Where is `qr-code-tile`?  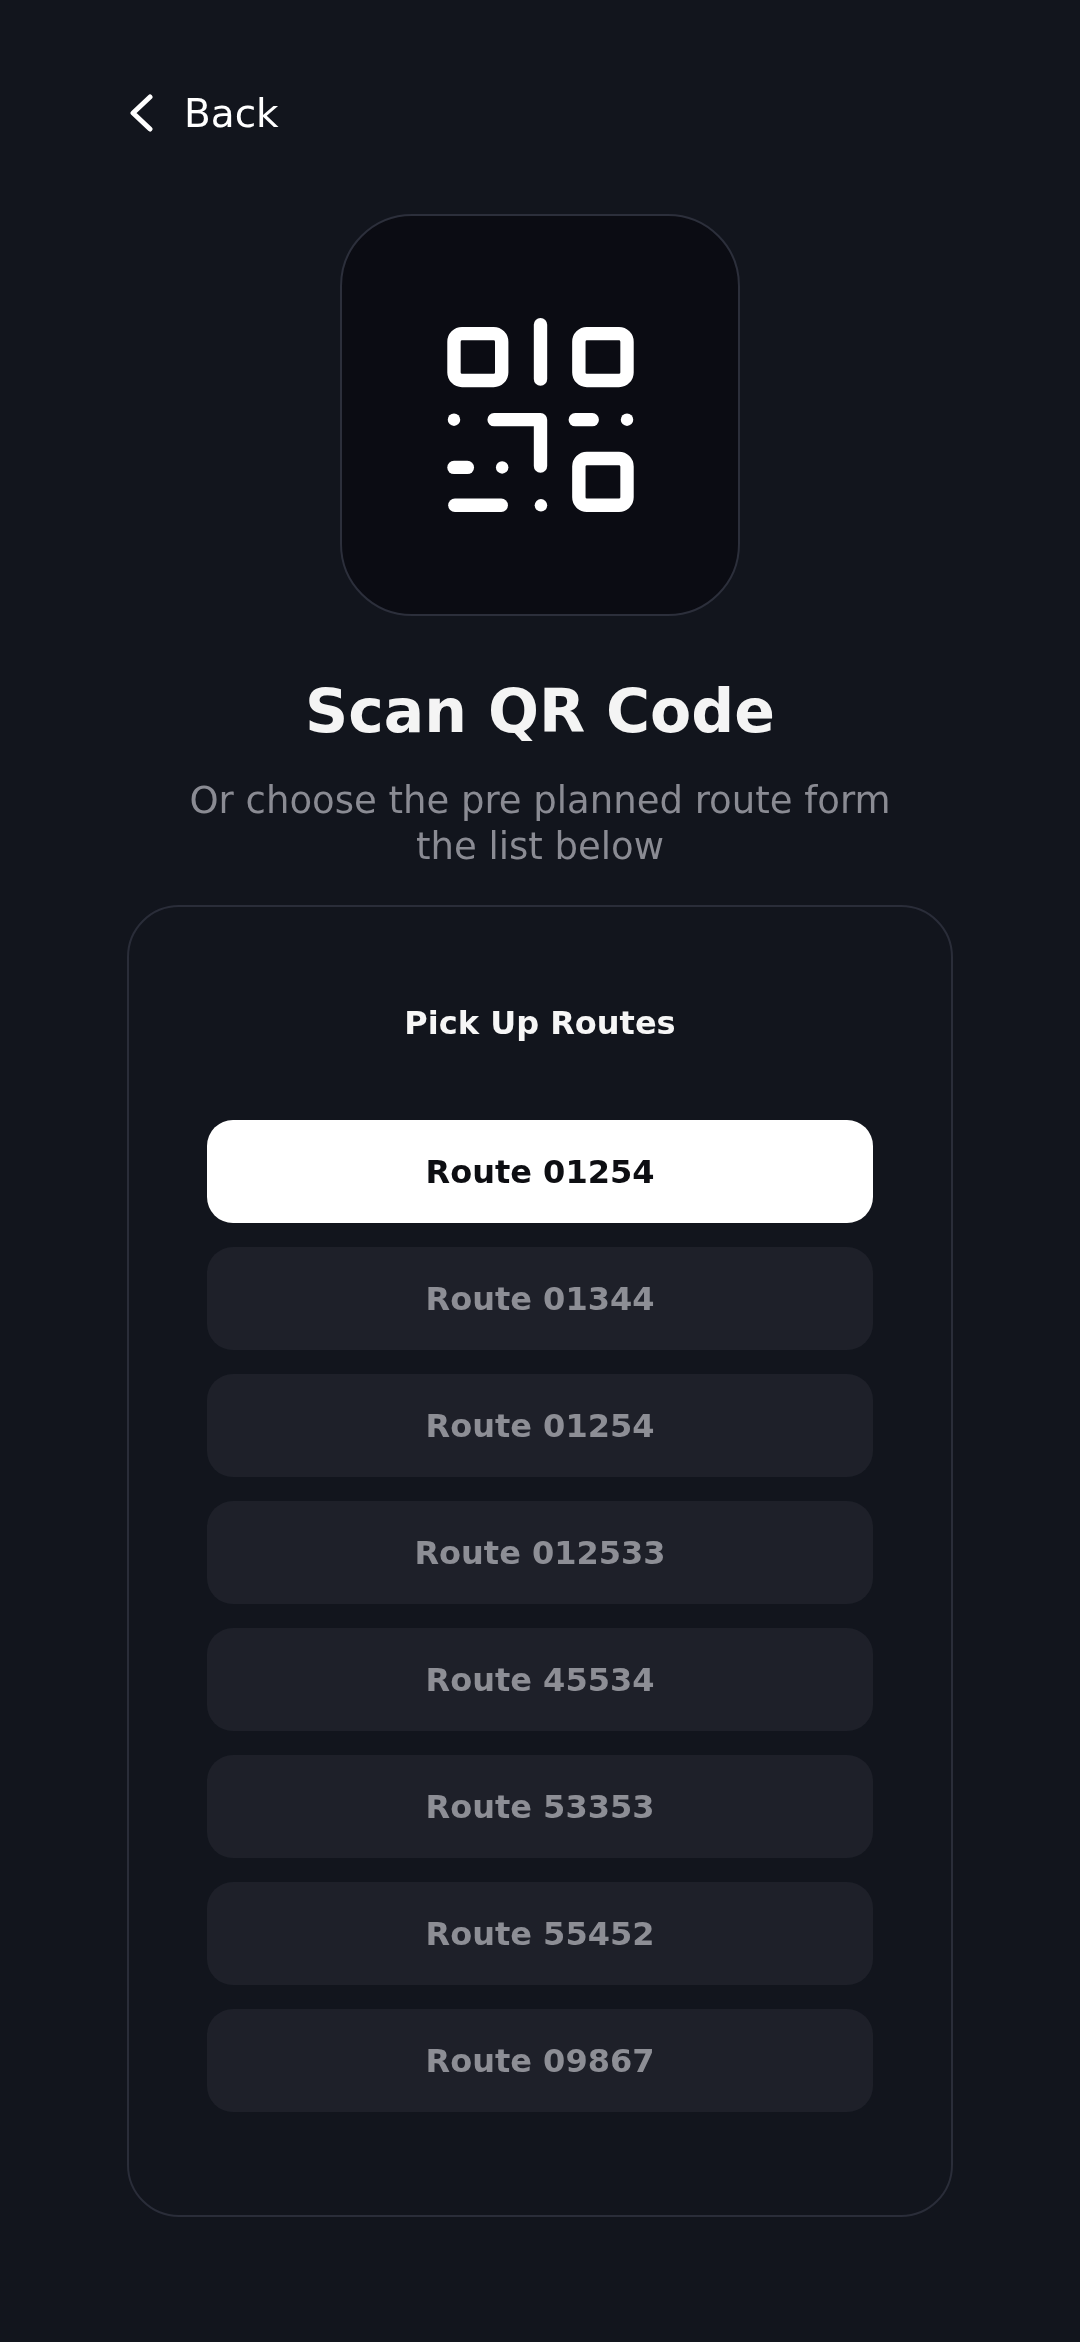
qr-code-tile is located at coordinates (540, 415).